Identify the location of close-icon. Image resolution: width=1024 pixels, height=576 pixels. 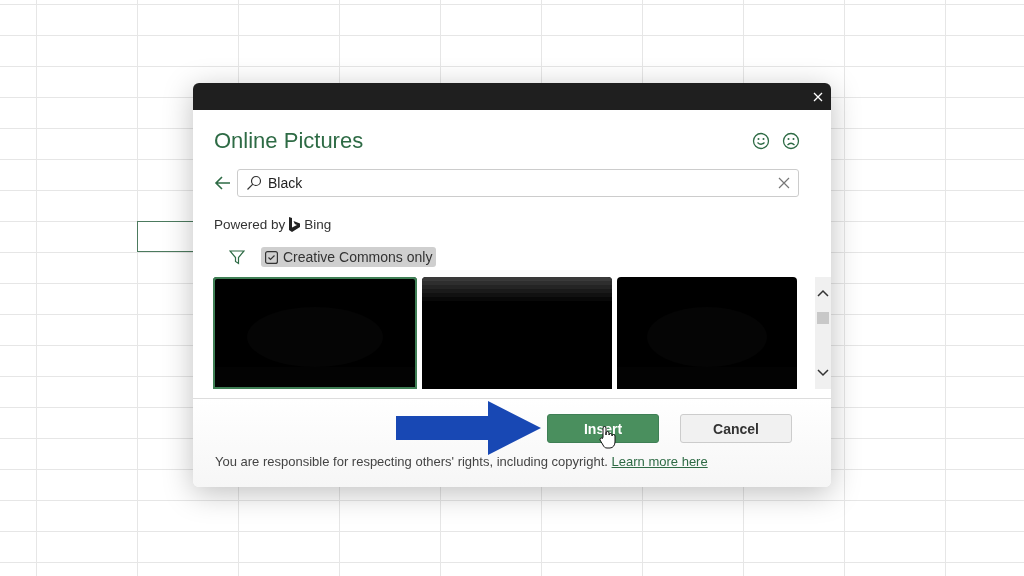
(818, 96).